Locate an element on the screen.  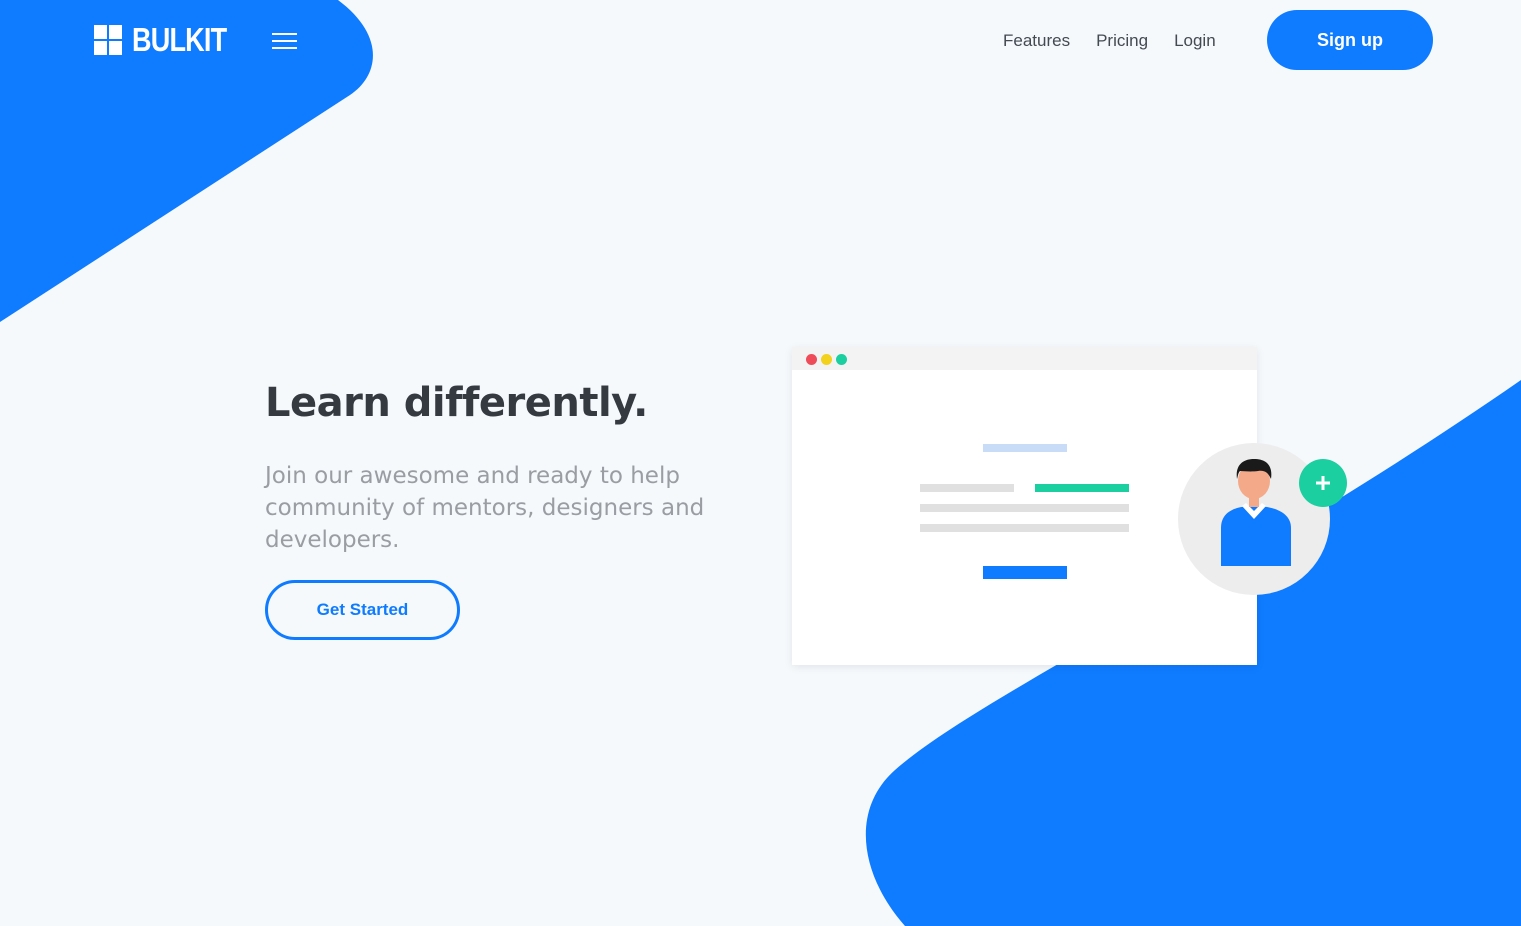
signup-button: Sign up is located at coordinates (1350, 40).